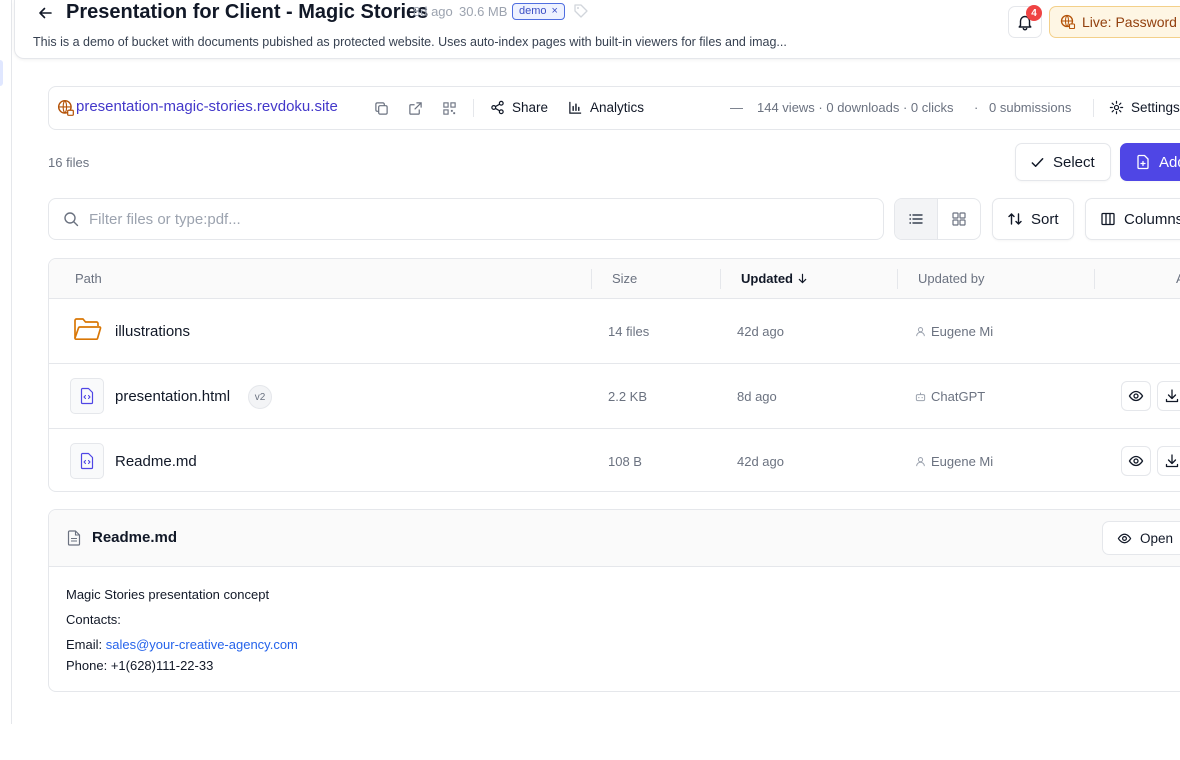 This screenshot has width=1180, height=760. What do you see at coordinates (1045, 219) in the screenshot?
I see `sort-label: Sort` at bounding box center [1045, 219].